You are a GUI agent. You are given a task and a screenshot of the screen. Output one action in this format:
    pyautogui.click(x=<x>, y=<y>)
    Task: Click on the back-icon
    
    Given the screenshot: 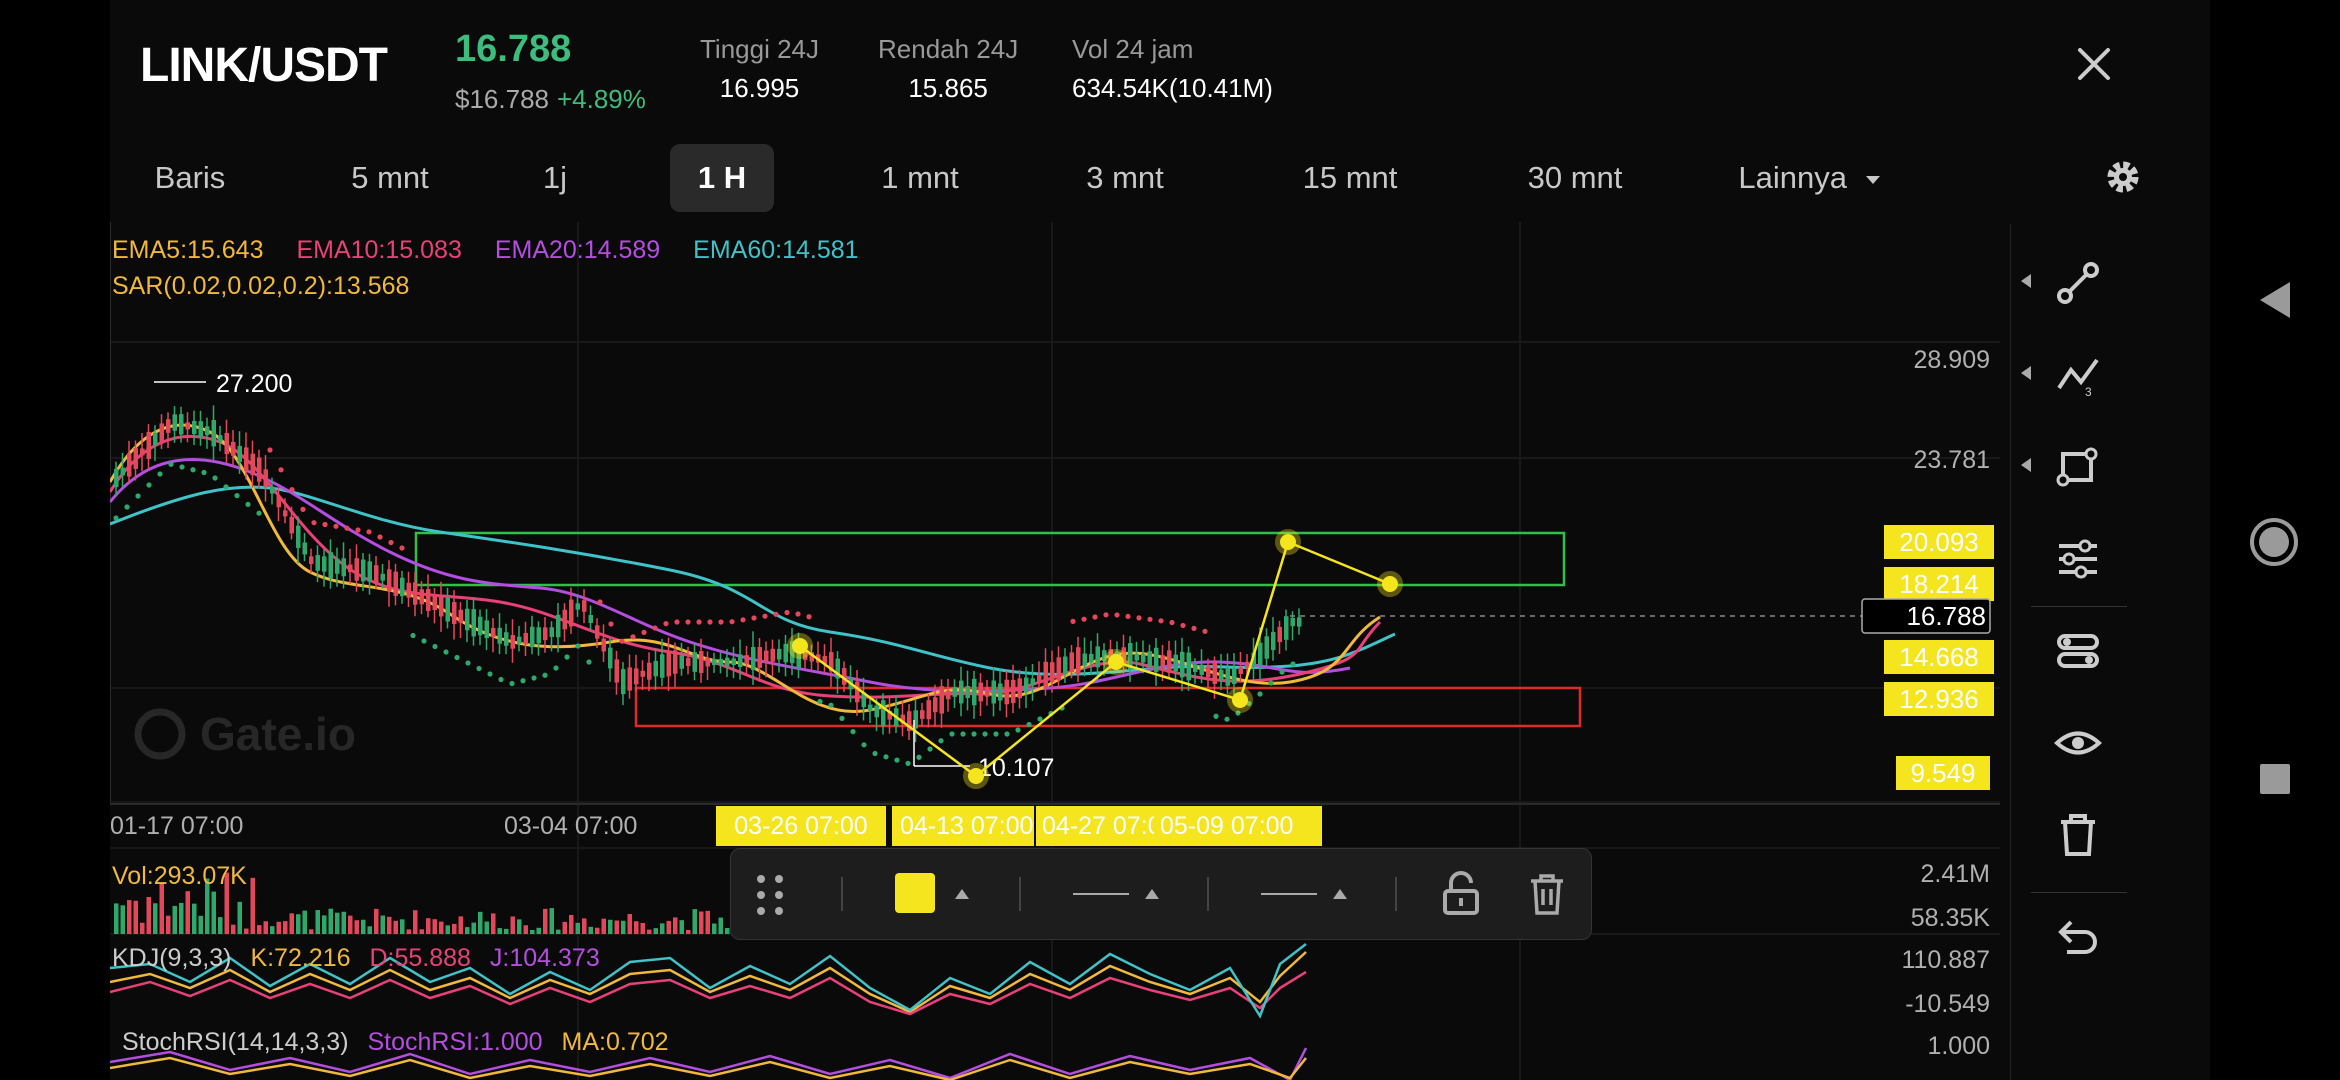 What is the action you would take?
    pyautogui.click(x=2275, y=300)
    